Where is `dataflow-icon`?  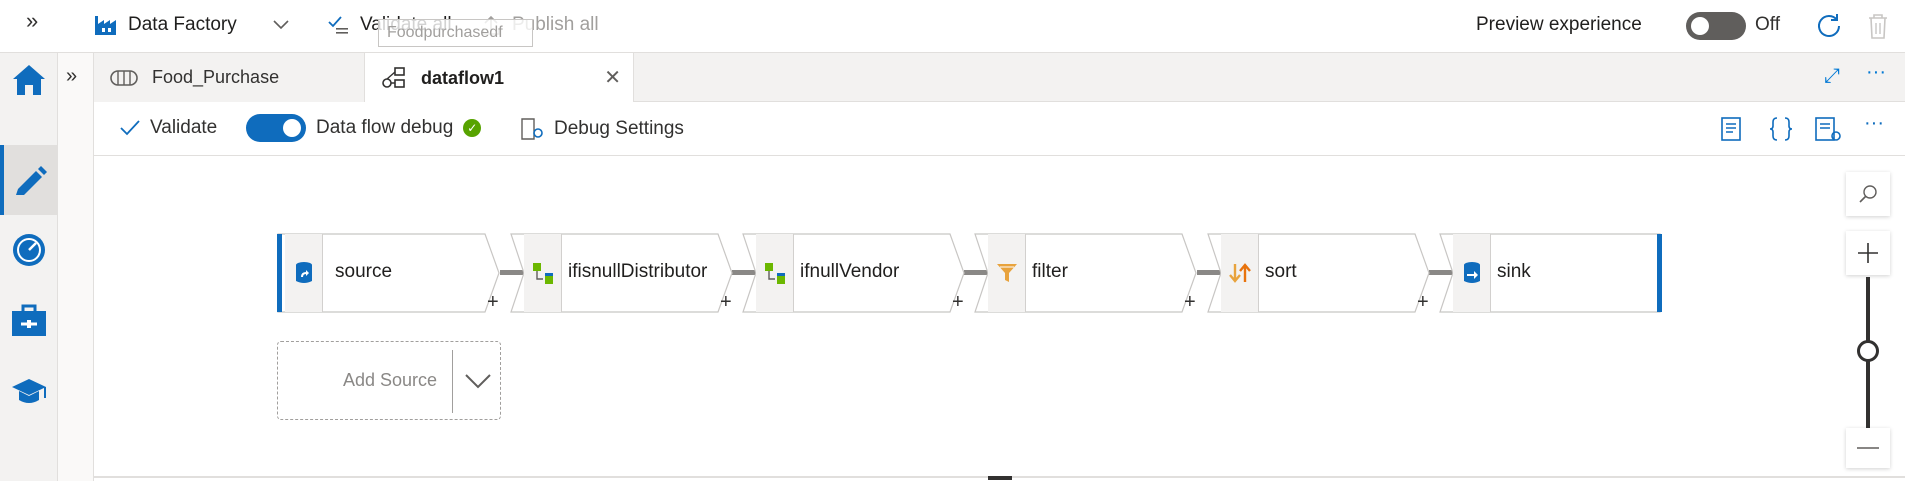
dataflow-icon is located at coordinates (393, 77).